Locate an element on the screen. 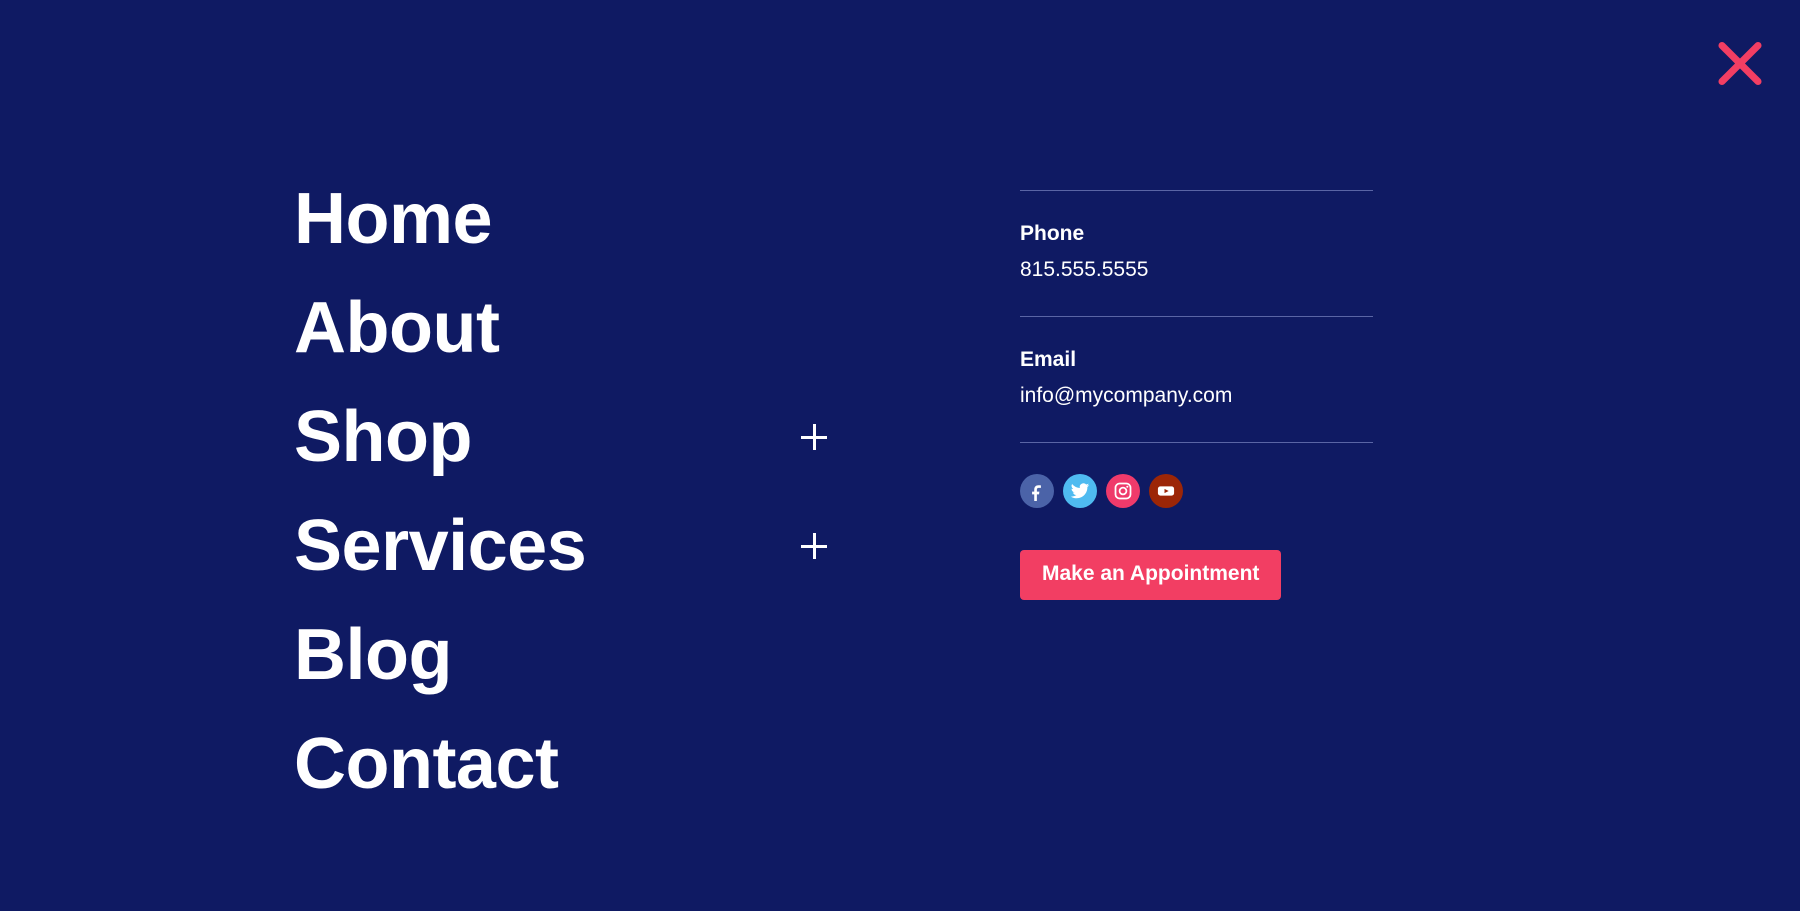  nav-item-label: Blog is located at coordinates (373, 655).